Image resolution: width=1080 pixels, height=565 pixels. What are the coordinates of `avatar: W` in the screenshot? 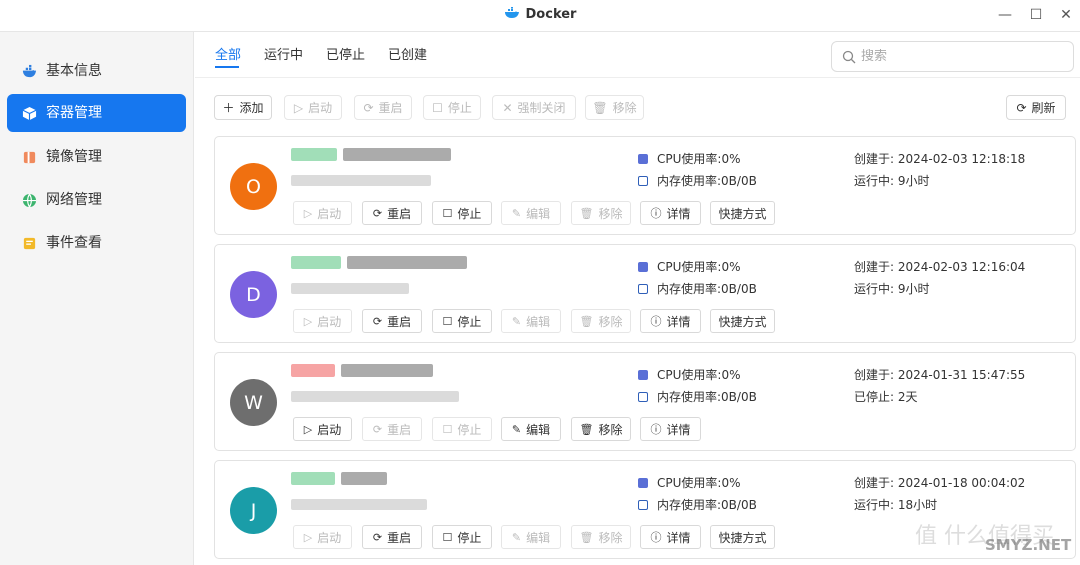 It's located at (253, 402).